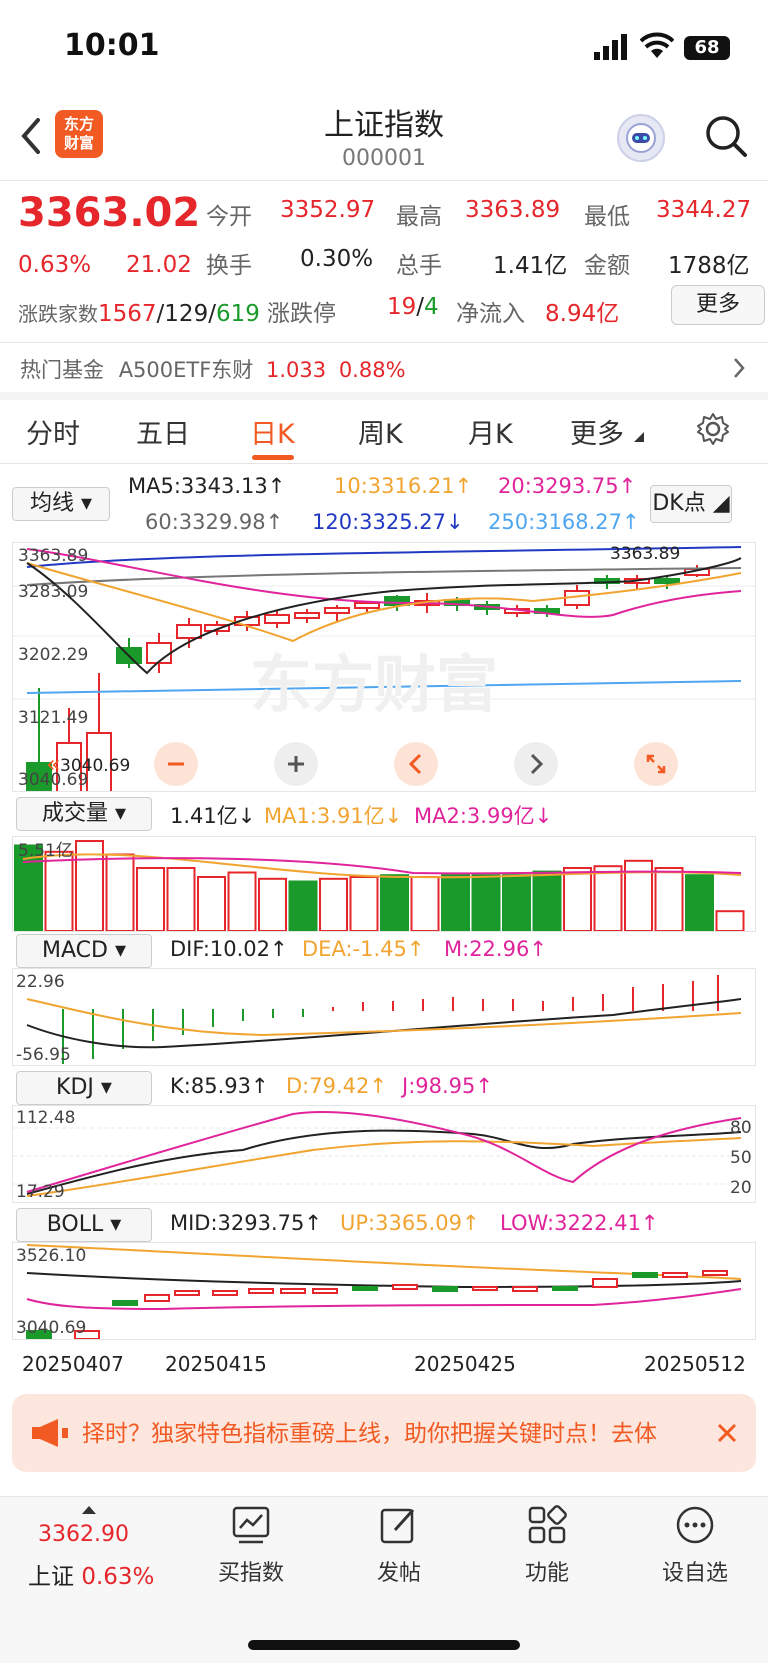  What do you see at coordinates (163, 431) in the screenshot?
I see `tab-five-day: 五日` at bounding box center [163, 431].